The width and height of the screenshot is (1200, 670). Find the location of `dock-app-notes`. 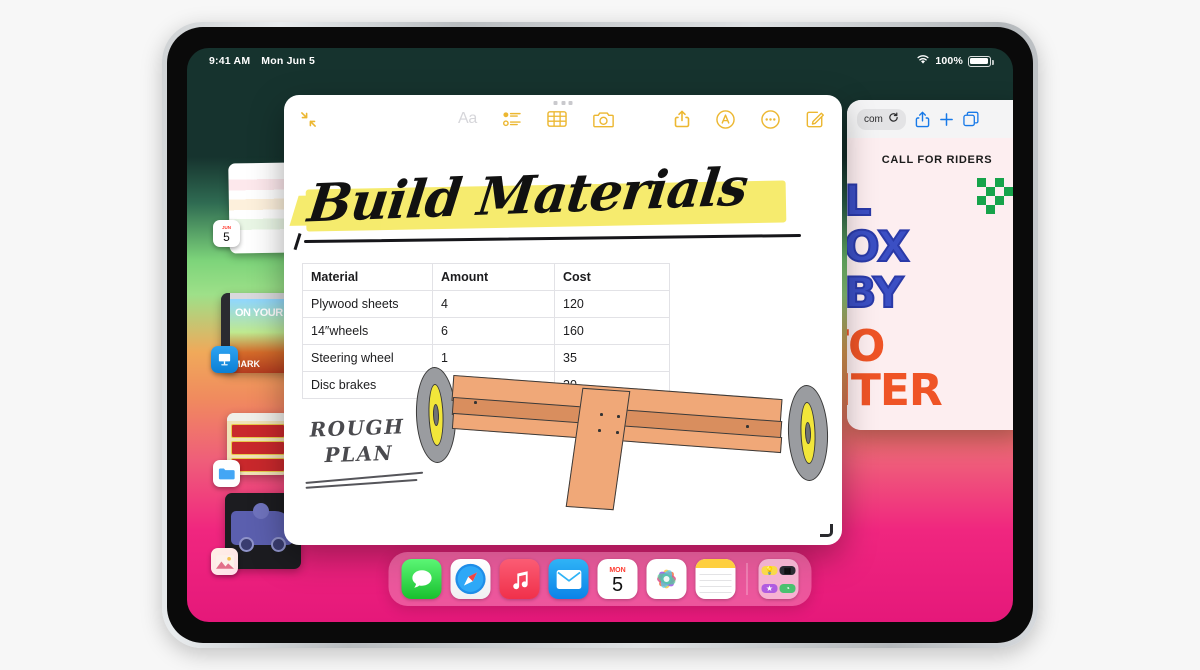

dock-app-notes is located at coordinates (715, 579).